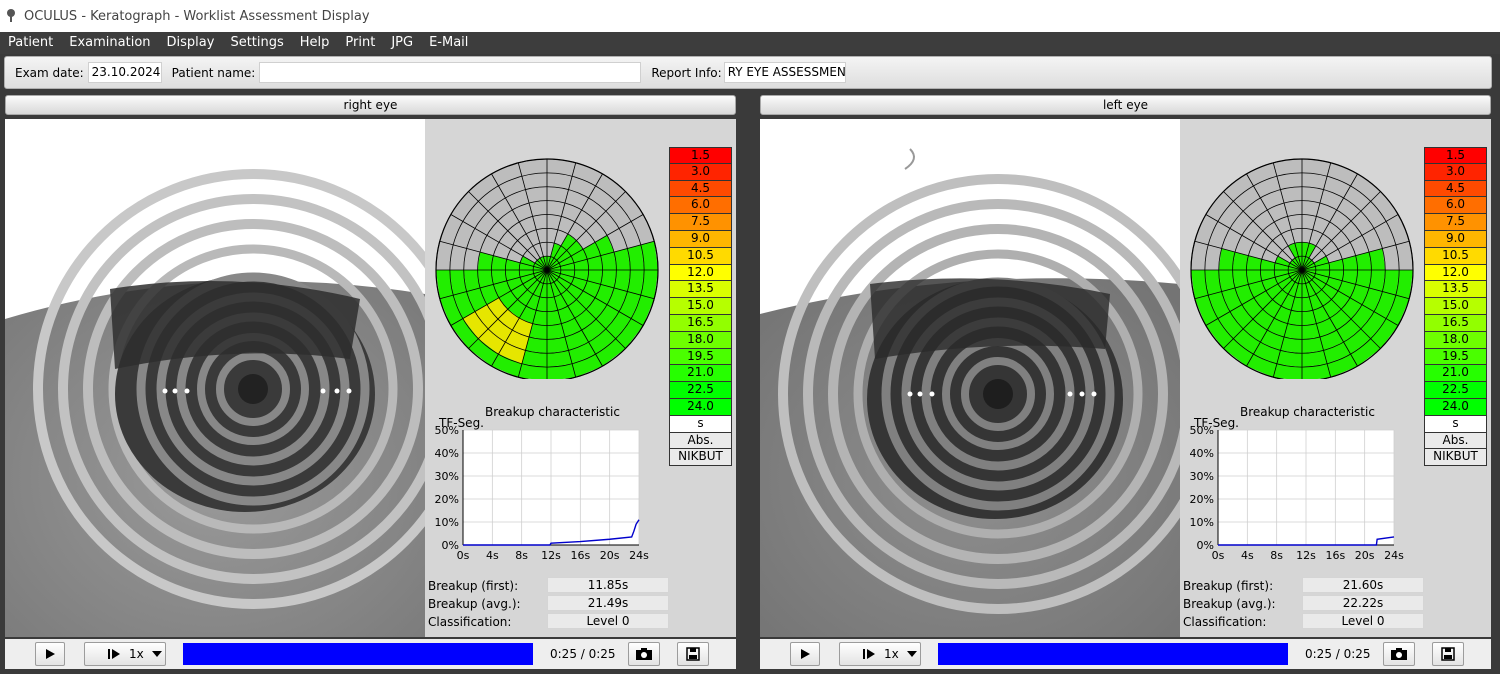 The image size is (1500, 674). I want to click on right-eye-play-button, so click(50, 654).